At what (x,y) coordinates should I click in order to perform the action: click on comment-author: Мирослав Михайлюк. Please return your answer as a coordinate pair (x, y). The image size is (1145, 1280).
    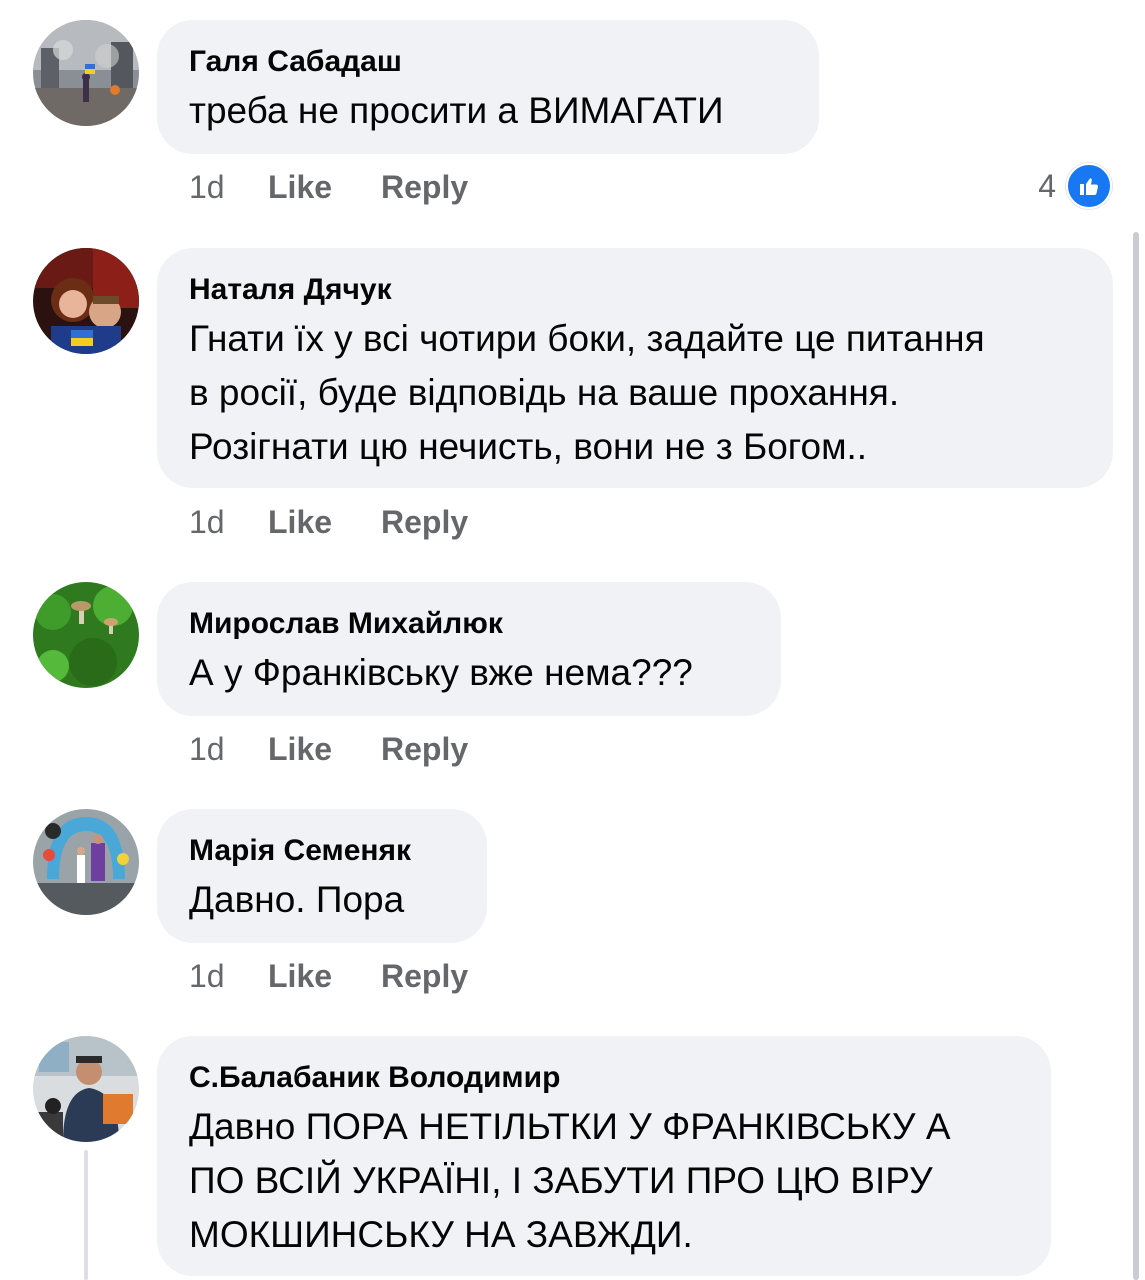
    Looking at the image, I should click on (469, 624).